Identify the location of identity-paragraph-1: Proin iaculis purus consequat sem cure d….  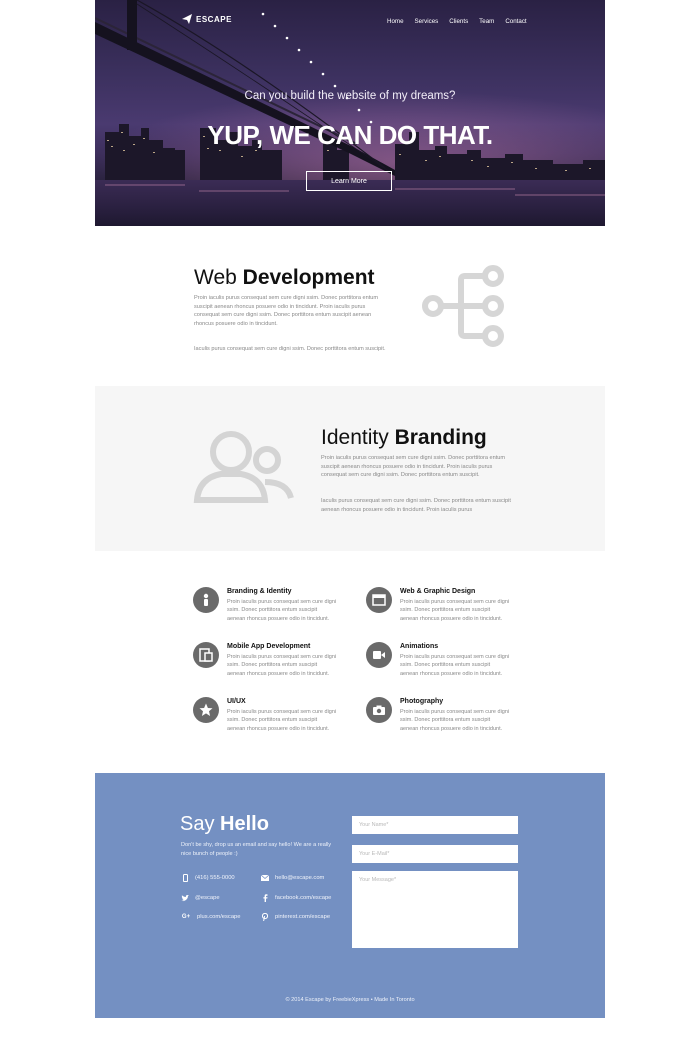
(413, 467).